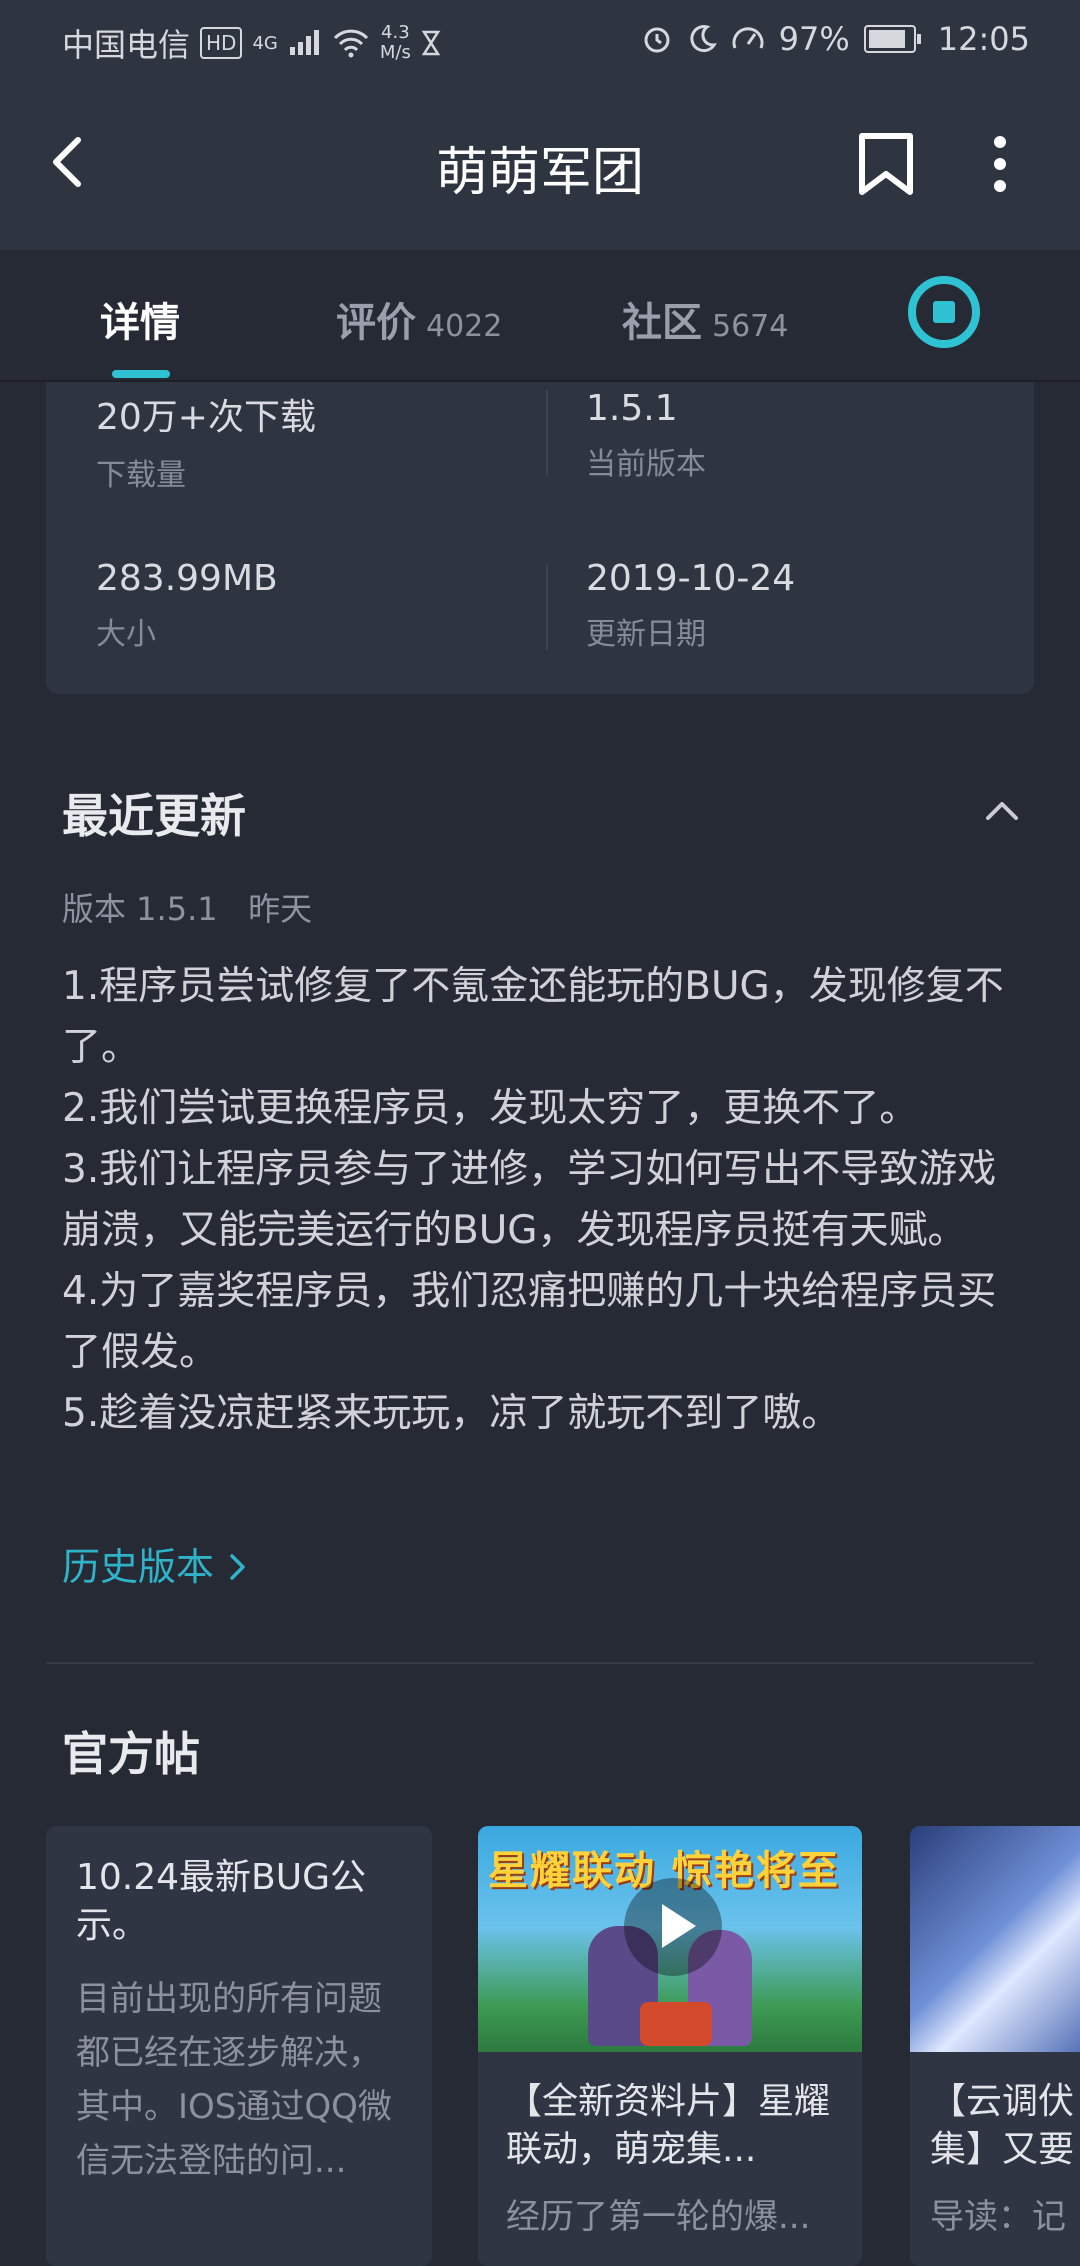 Image resolution: width=1080 pixels, height=2266 pixels. What do you see at coordinates (646, 435) in the screenshot?
I see `version-cell: 1.5.1 当前版本` at bounding box center [646, 435].